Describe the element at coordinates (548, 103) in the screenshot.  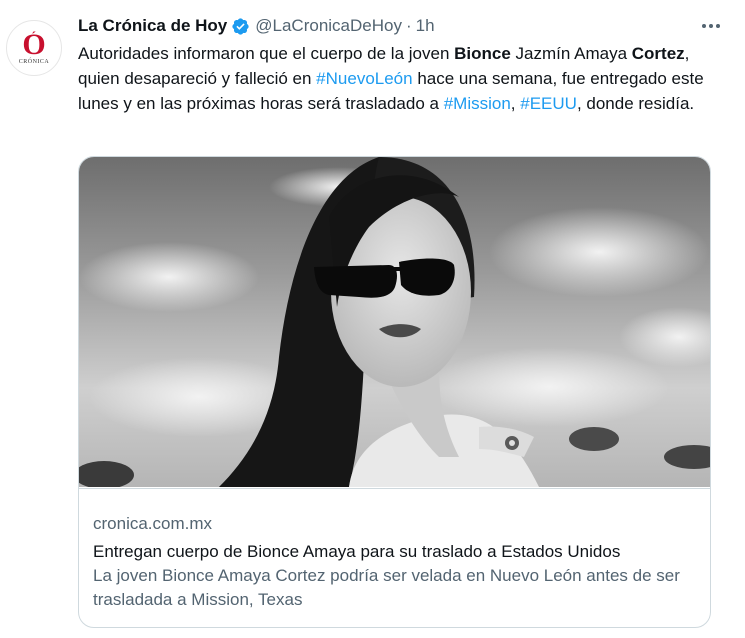
I see `hashtag-link: #EEUU` at that location.